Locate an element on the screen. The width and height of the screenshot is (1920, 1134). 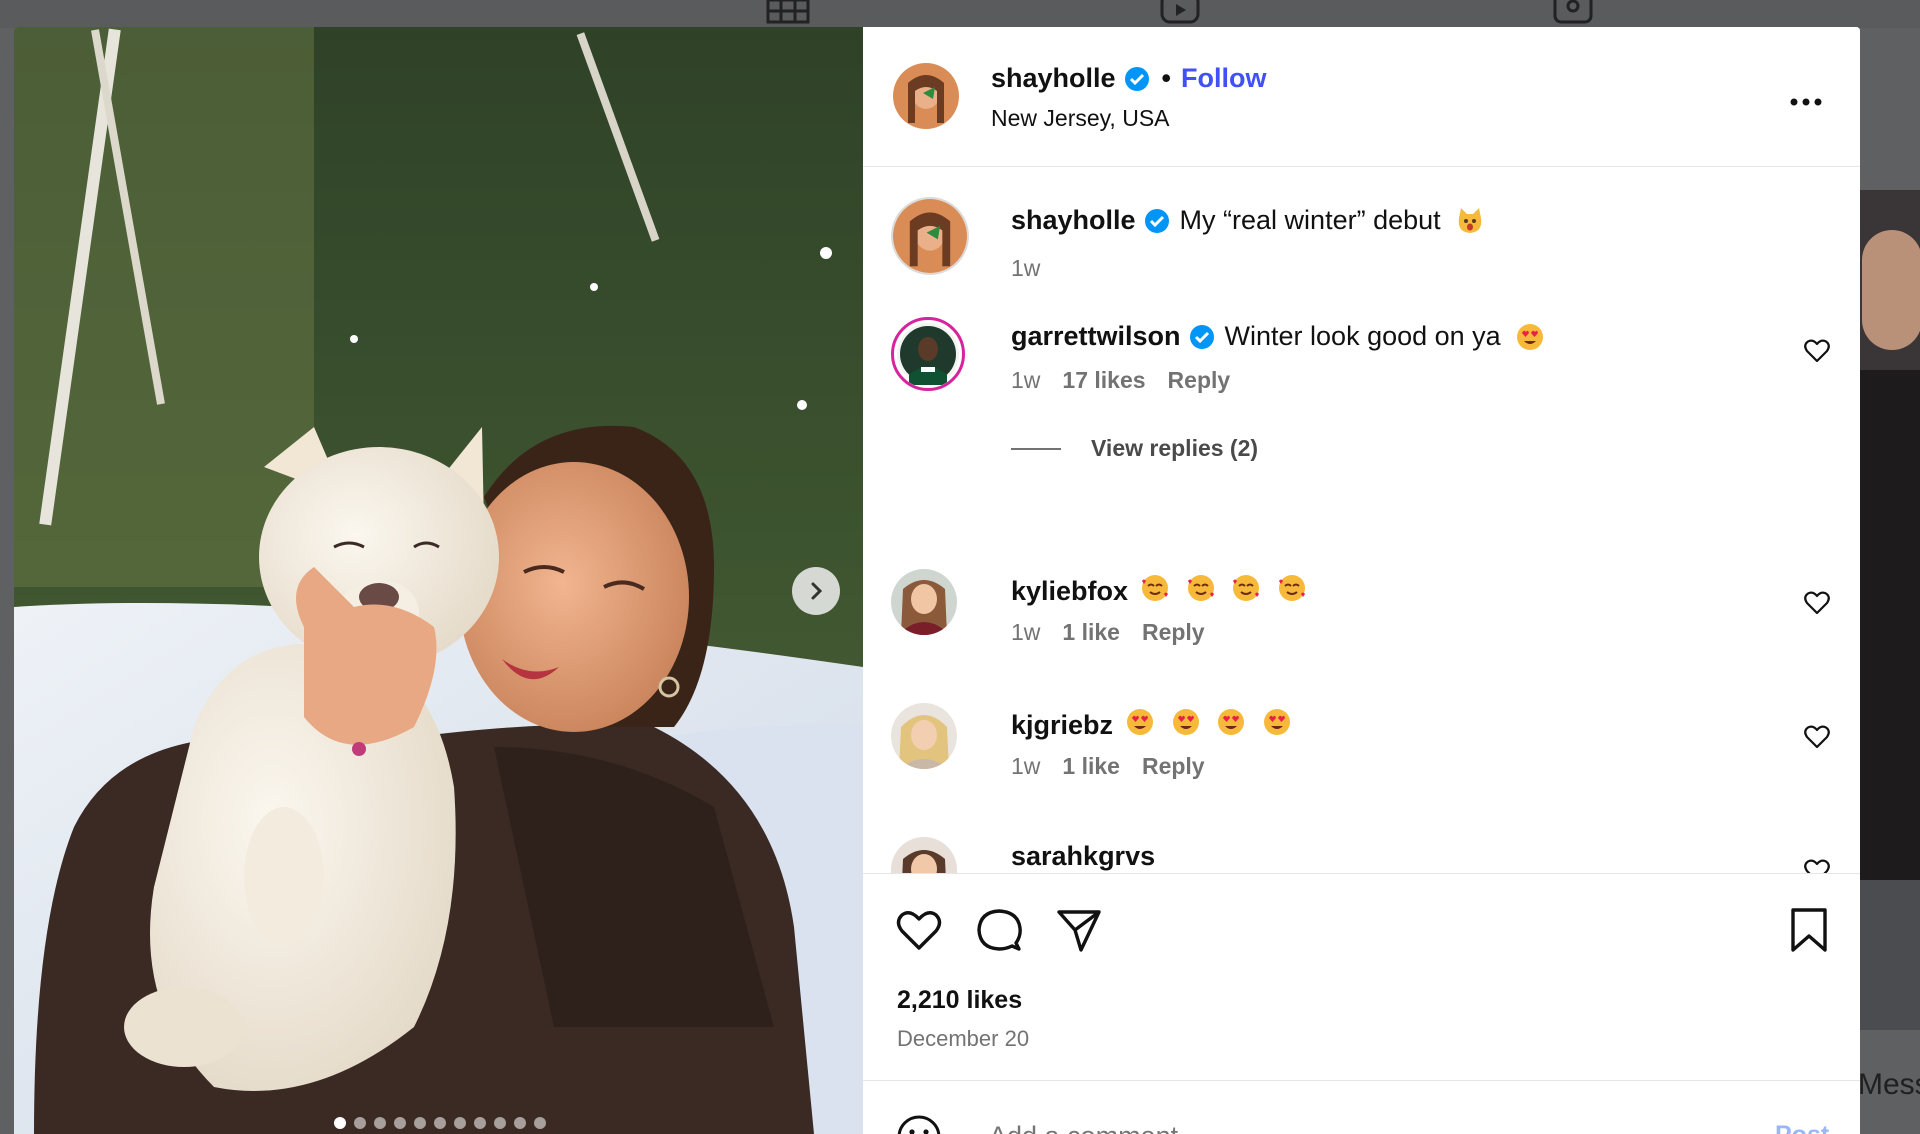
carousel-next-button is located at coordinates (816, 591).